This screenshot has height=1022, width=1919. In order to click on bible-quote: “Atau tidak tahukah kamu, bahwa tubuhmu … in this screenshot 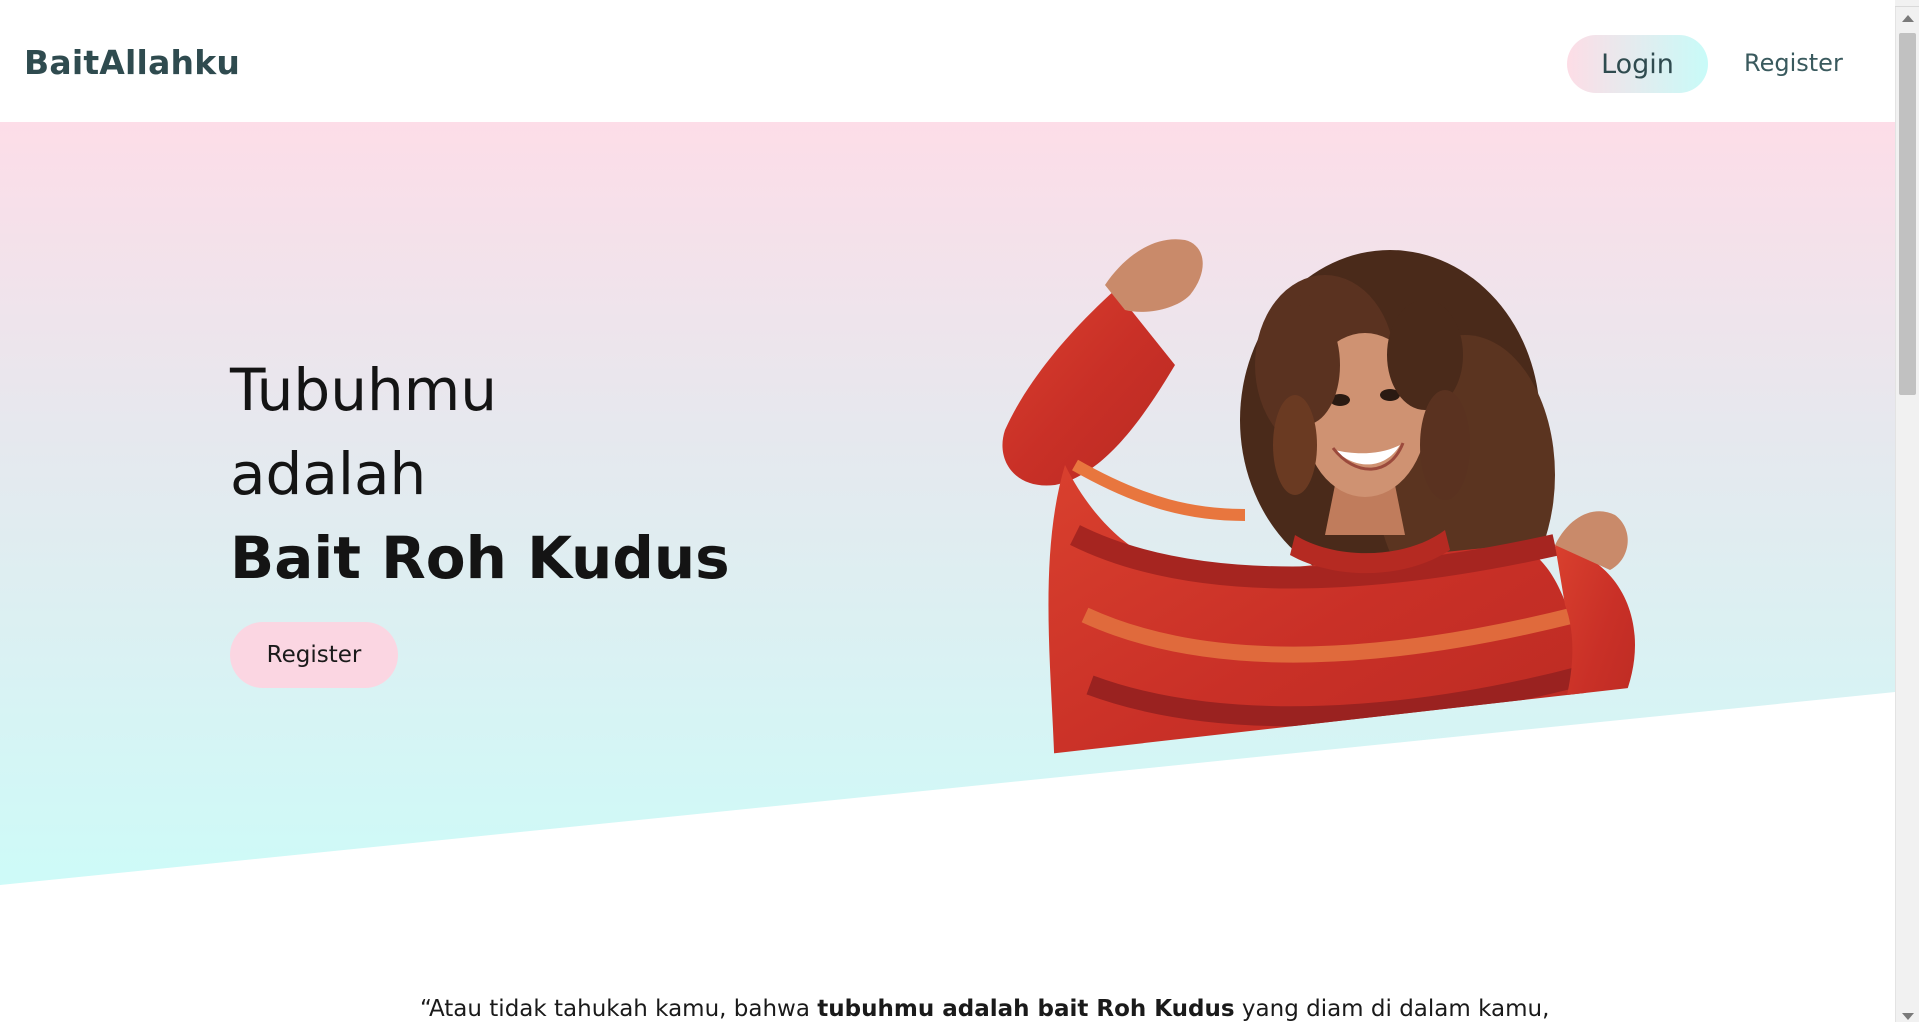, I will do `click(984, 1009)`.